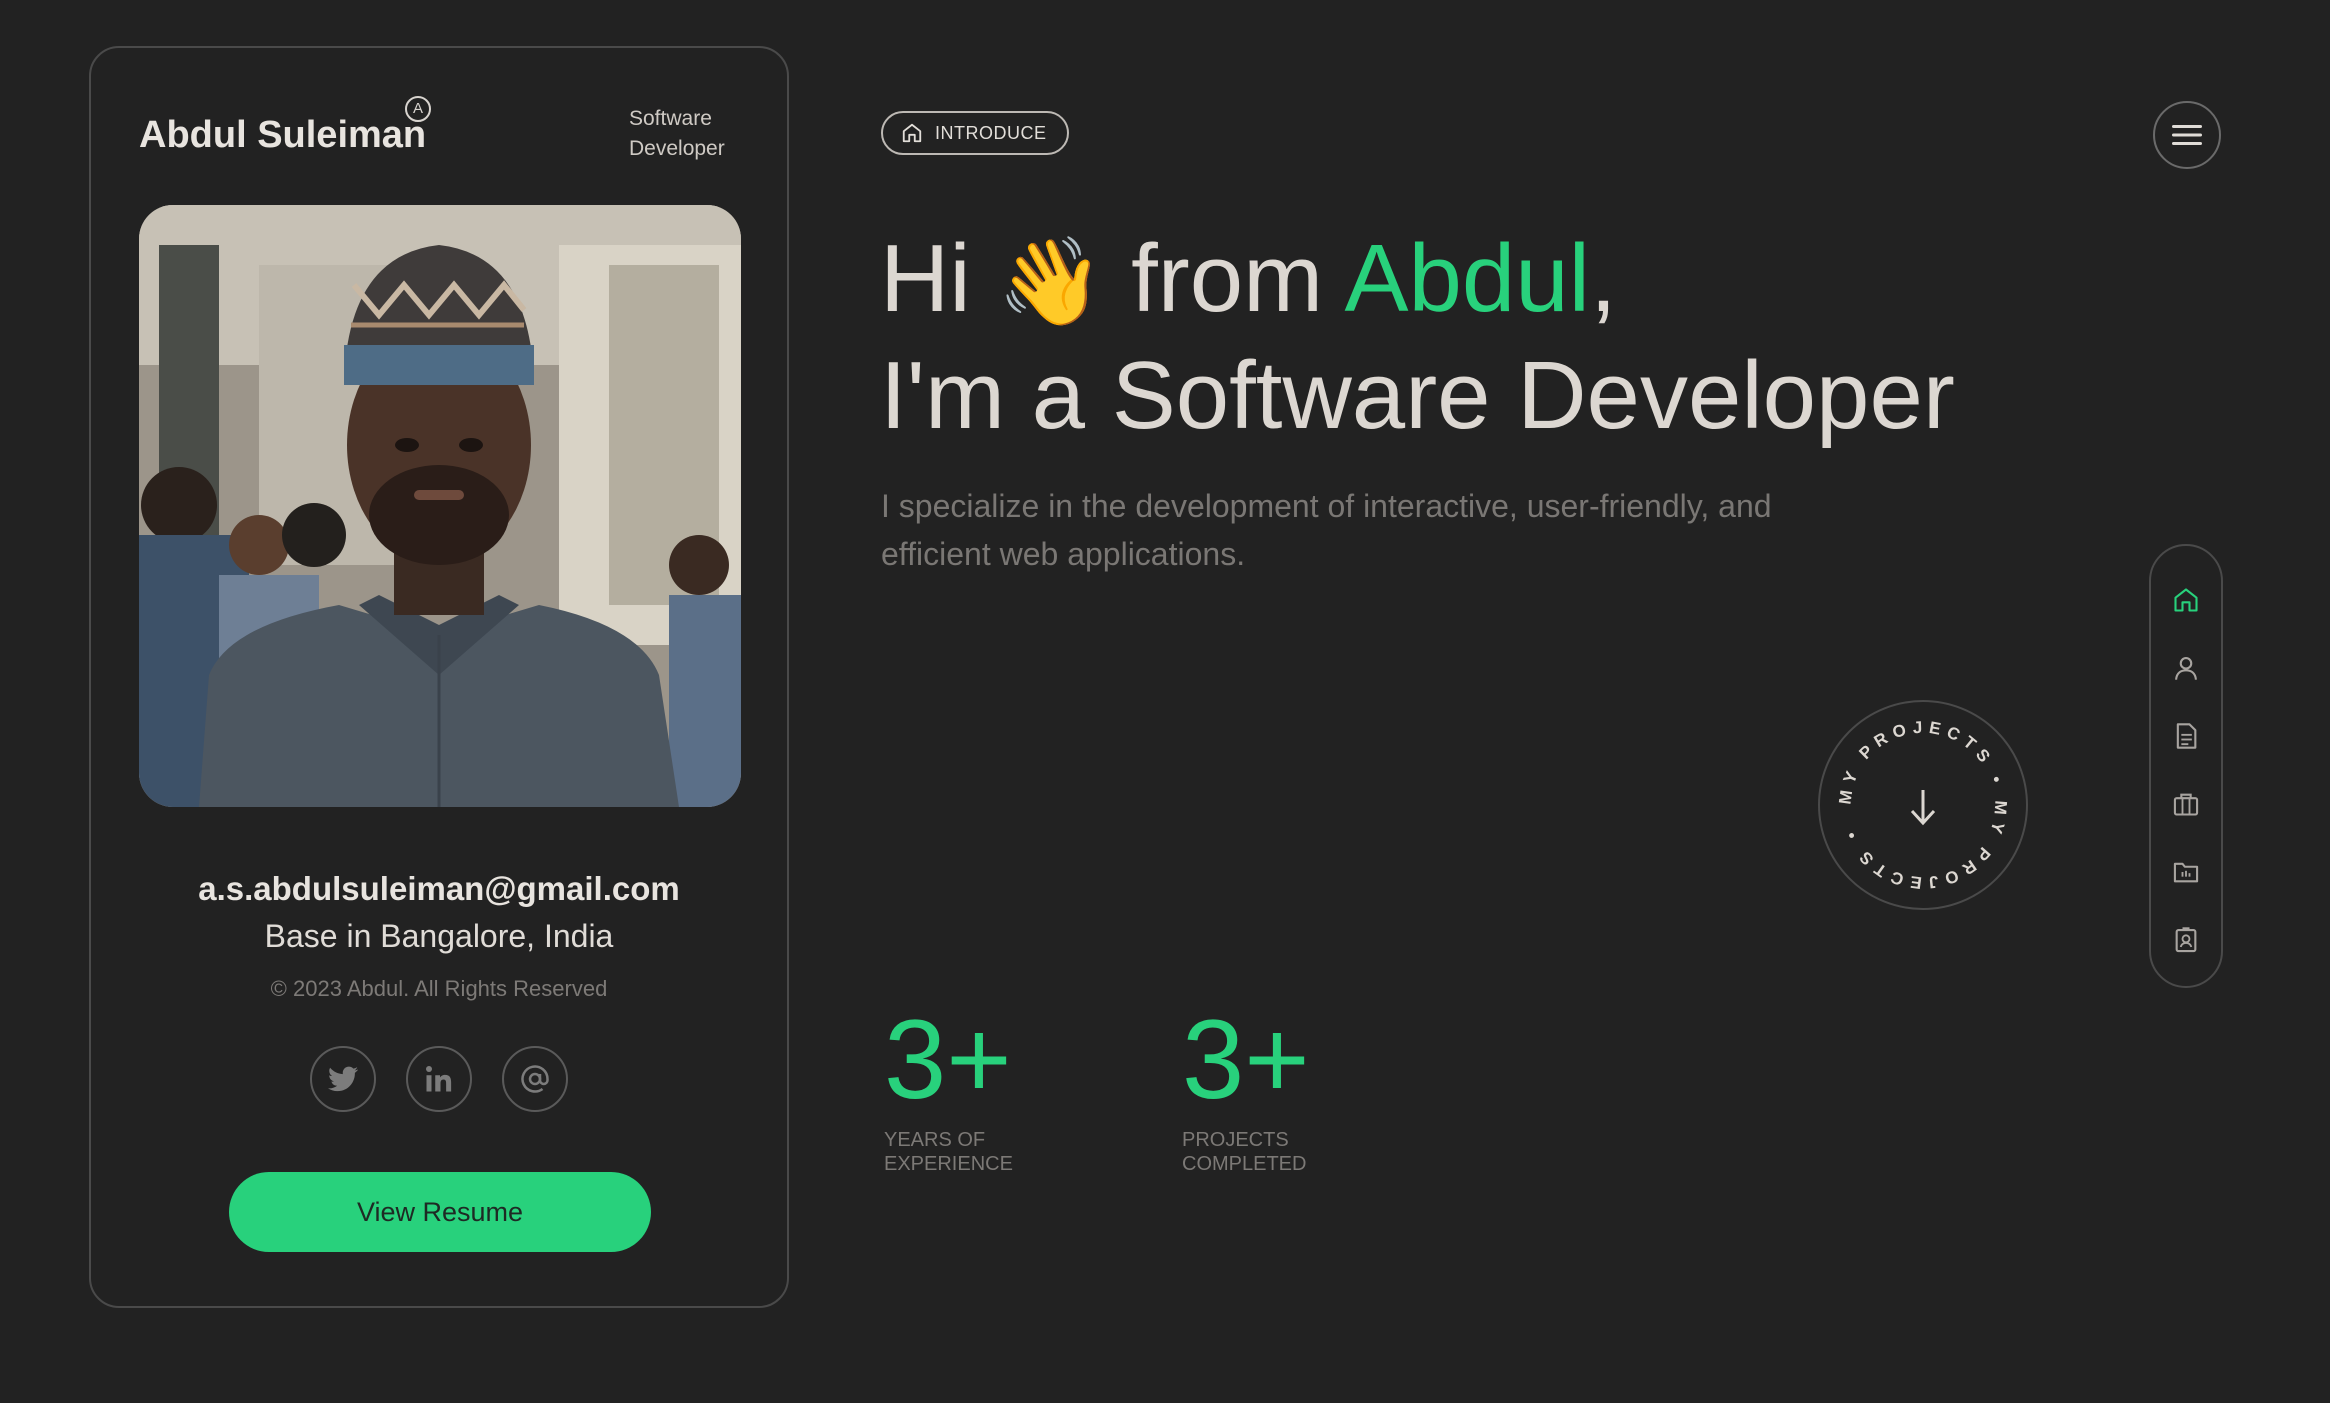 The width and height of the screenshot is (2330, 1403). I want to click on hamburger-icon, so click(2187, 135).